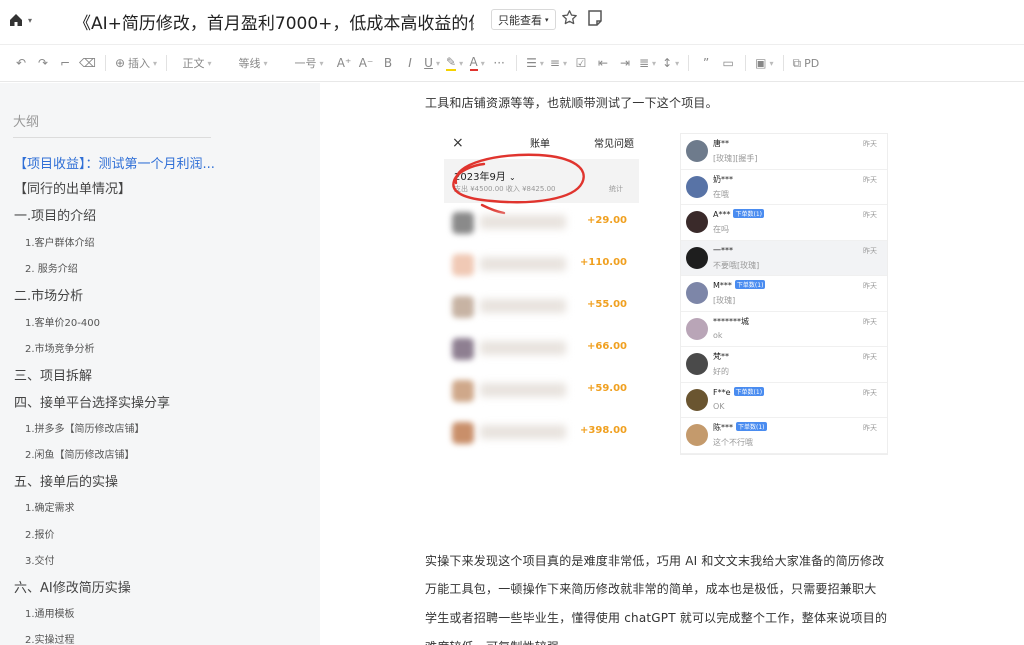  I want to click on star-icon, so click(569, 17).